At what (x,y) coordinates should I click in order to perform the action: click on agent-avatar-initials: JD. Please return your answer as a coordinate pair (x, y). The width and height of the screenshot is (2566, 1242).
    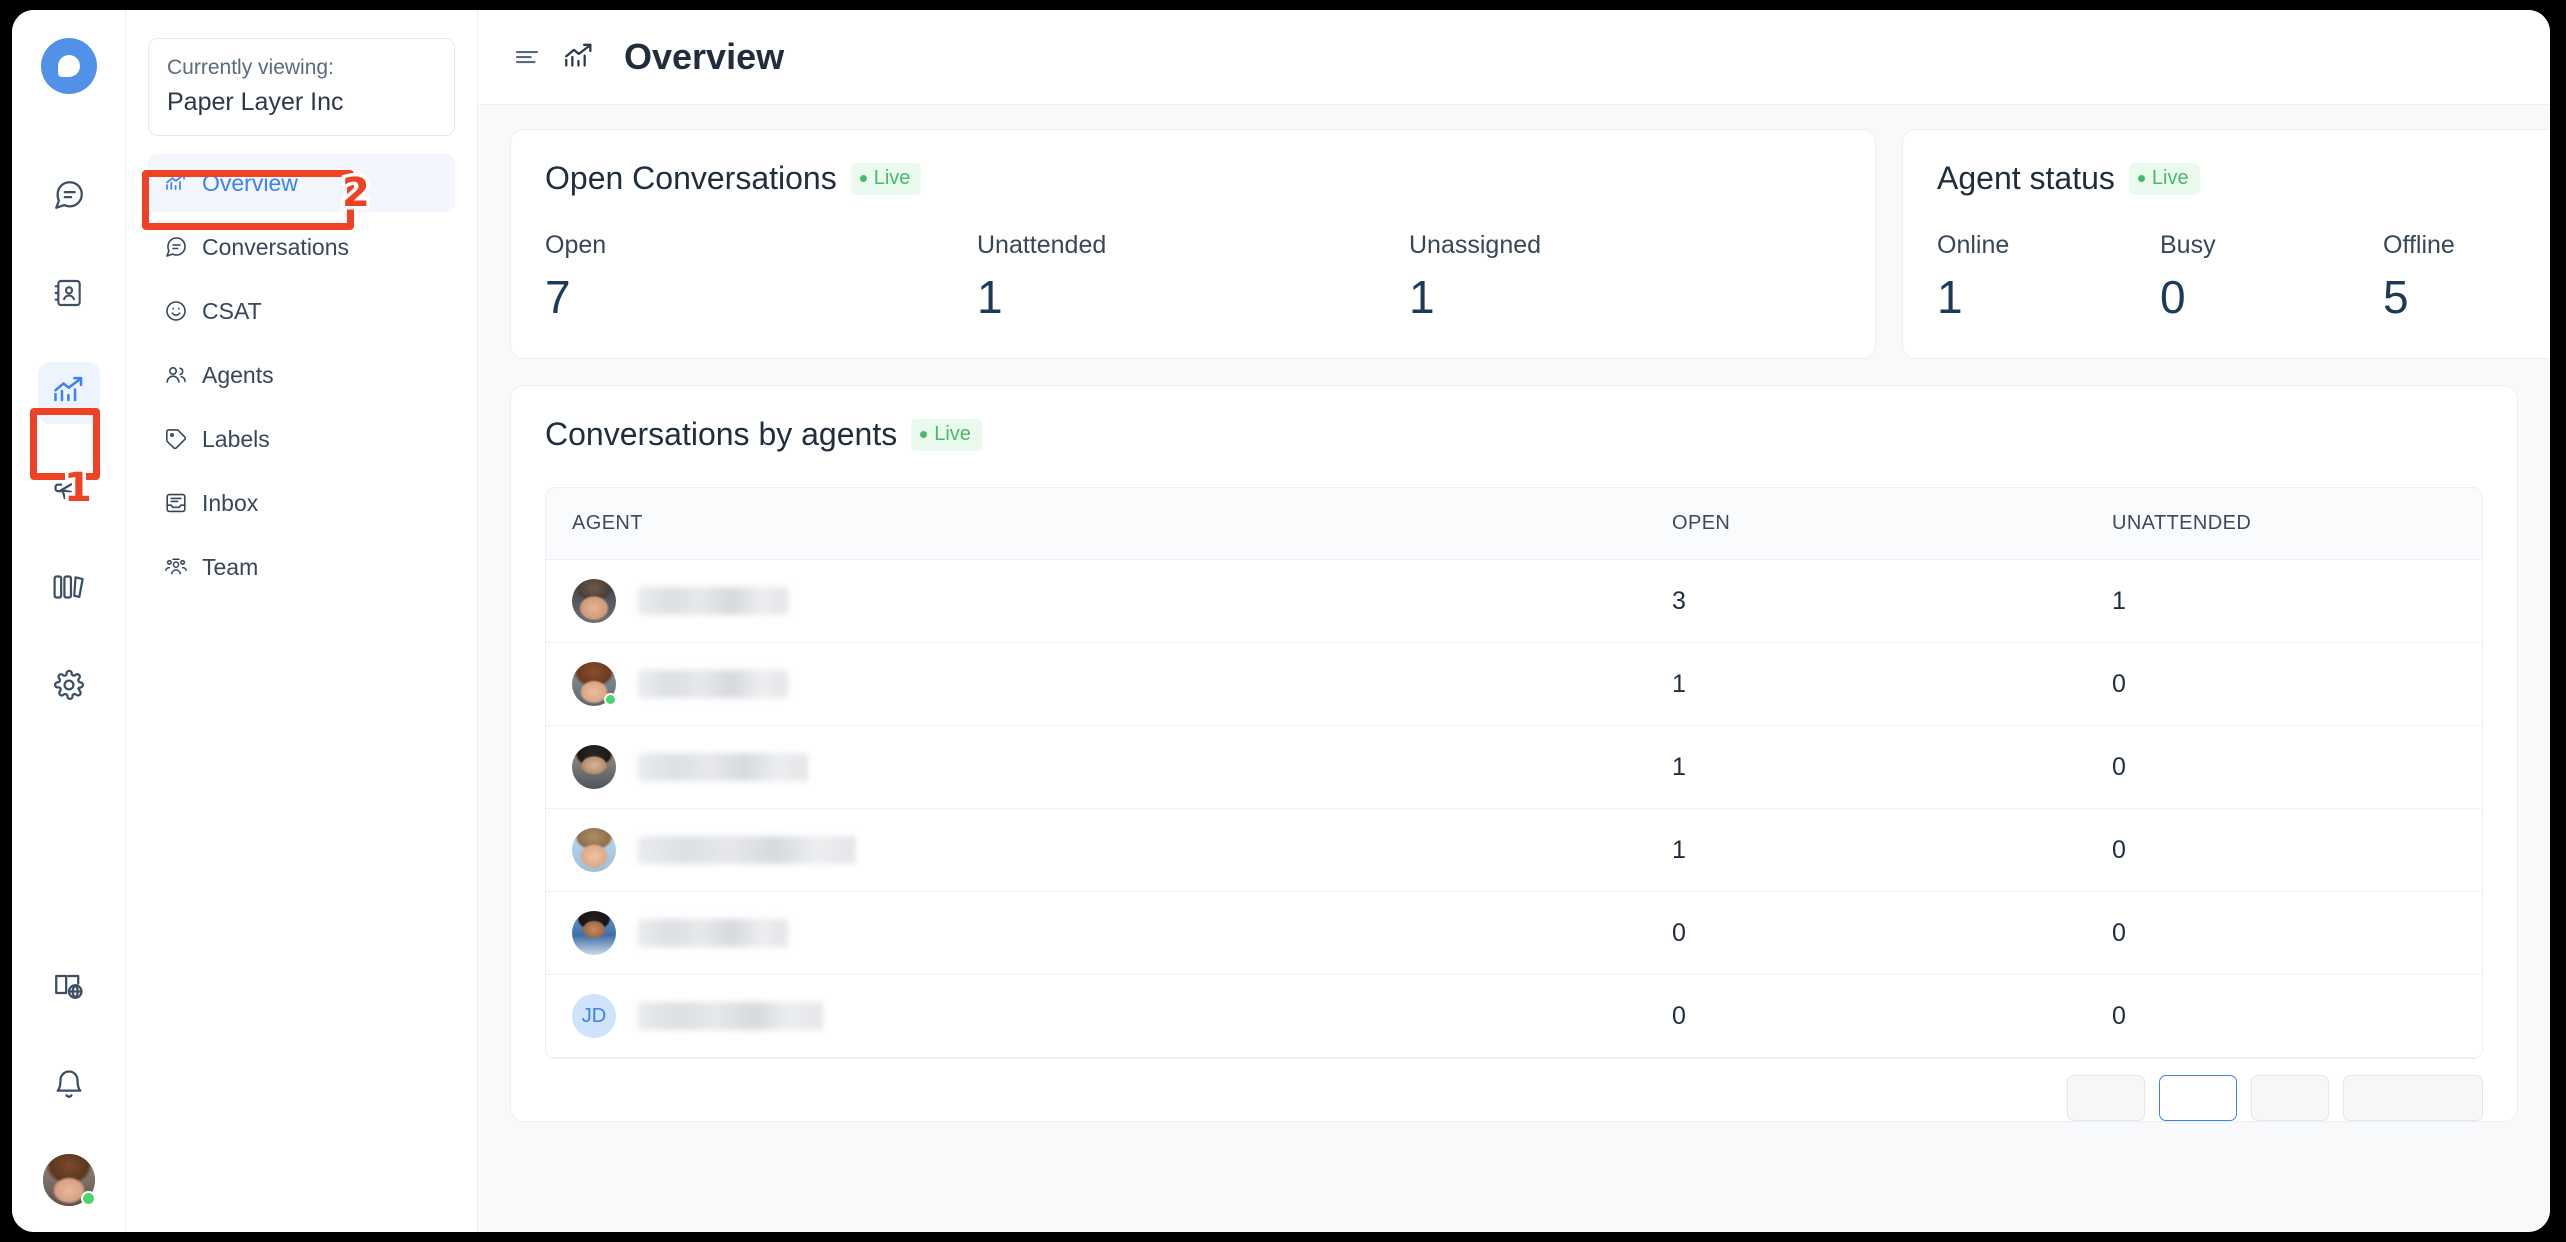
    Looking at the image, I should click on (594, 1016).